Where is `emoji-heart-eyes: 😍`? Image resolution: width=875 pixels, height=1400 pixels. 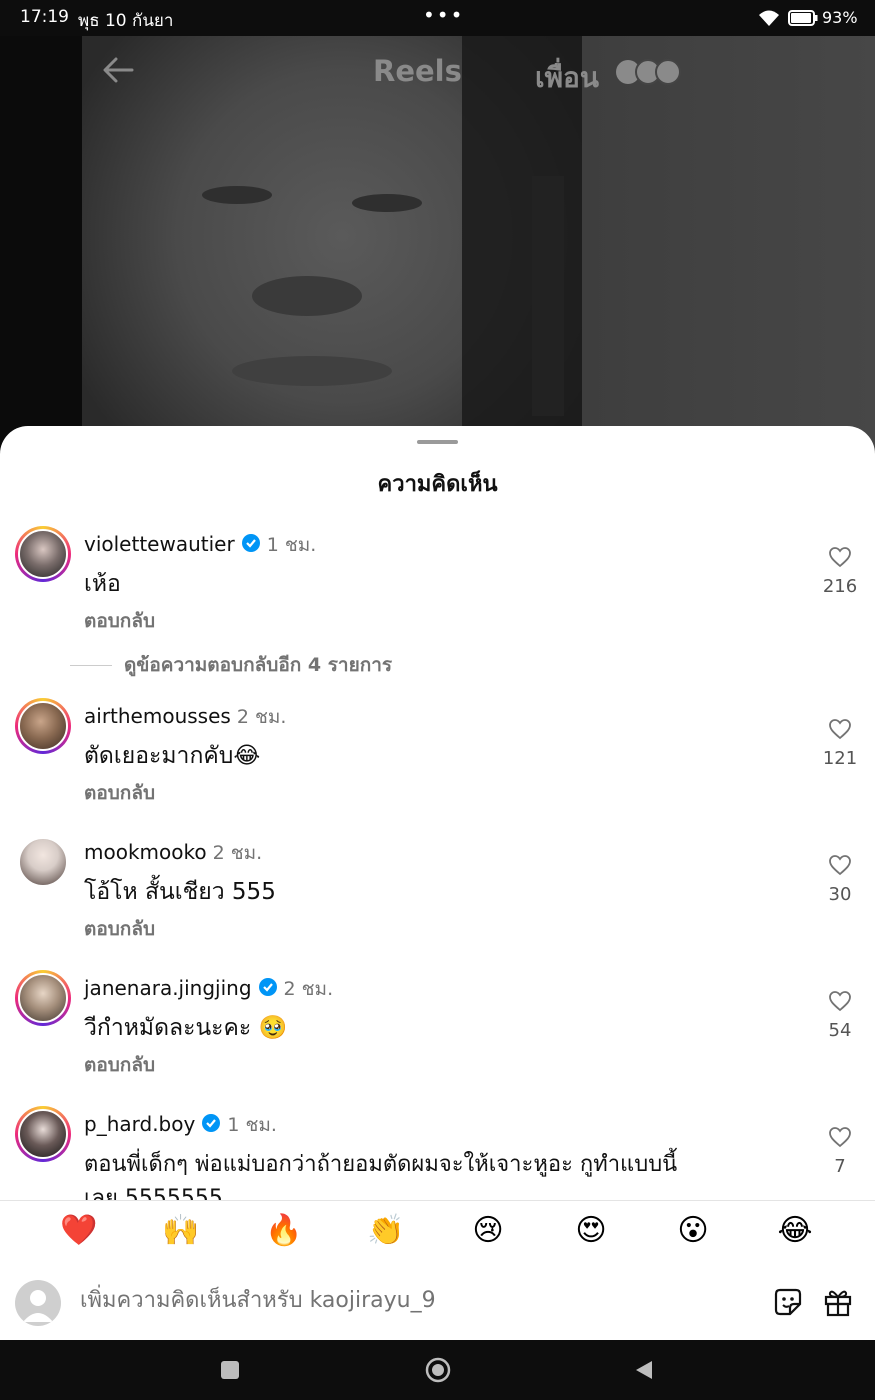
emoji-heart-eyes: 😍 is located at coordinates (591, 1230).